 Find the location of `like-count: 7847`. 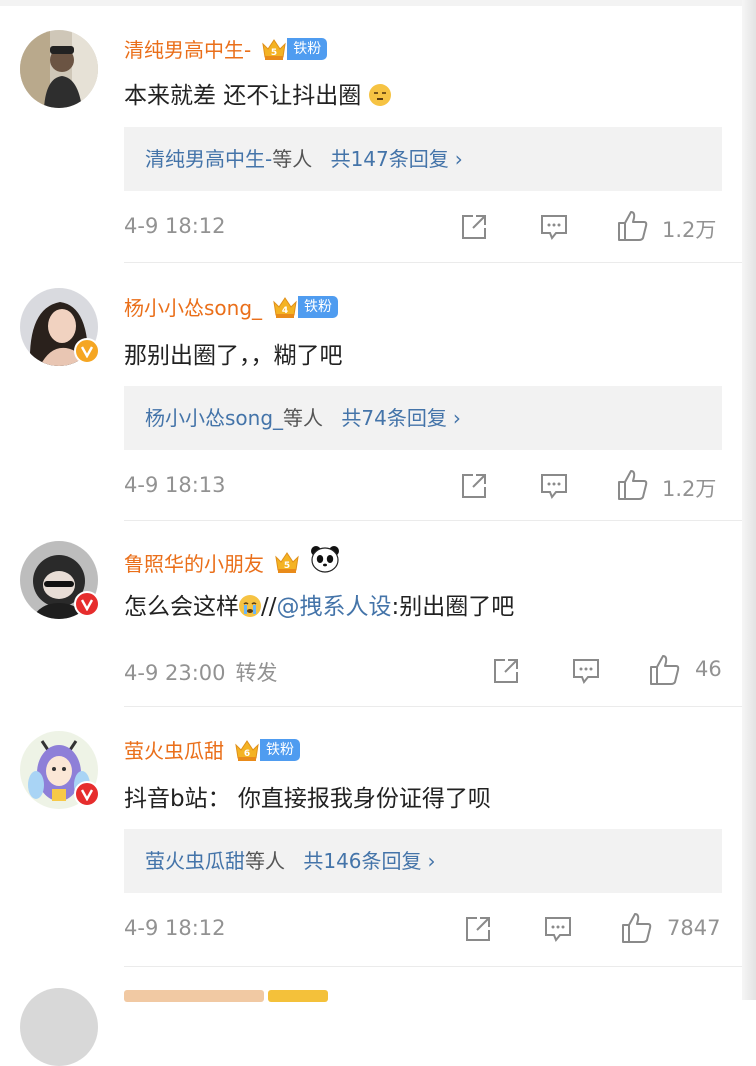

like-count: 7847 is located at coordinates (694, 928).